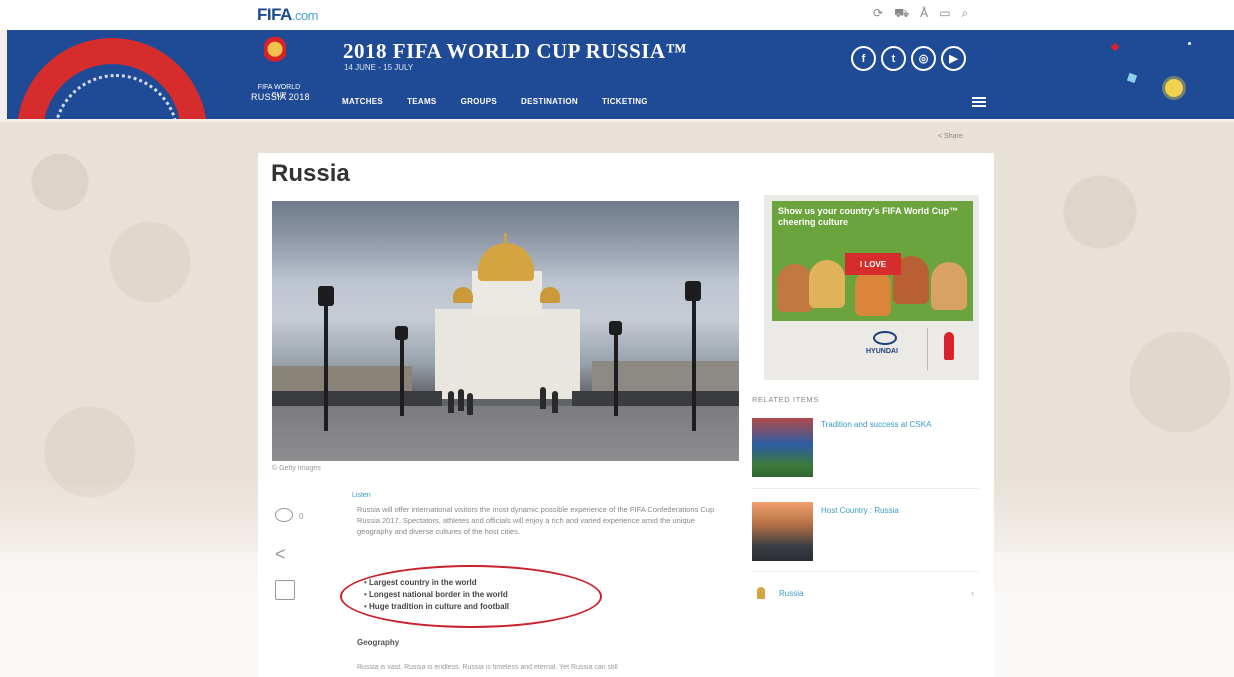 This screenshot has width=1234, height=677. What do you see at coordinates (908, 58) in the screenshot?
I see `social-links: f t ◎ ▶` at bounding box center [908, 58].